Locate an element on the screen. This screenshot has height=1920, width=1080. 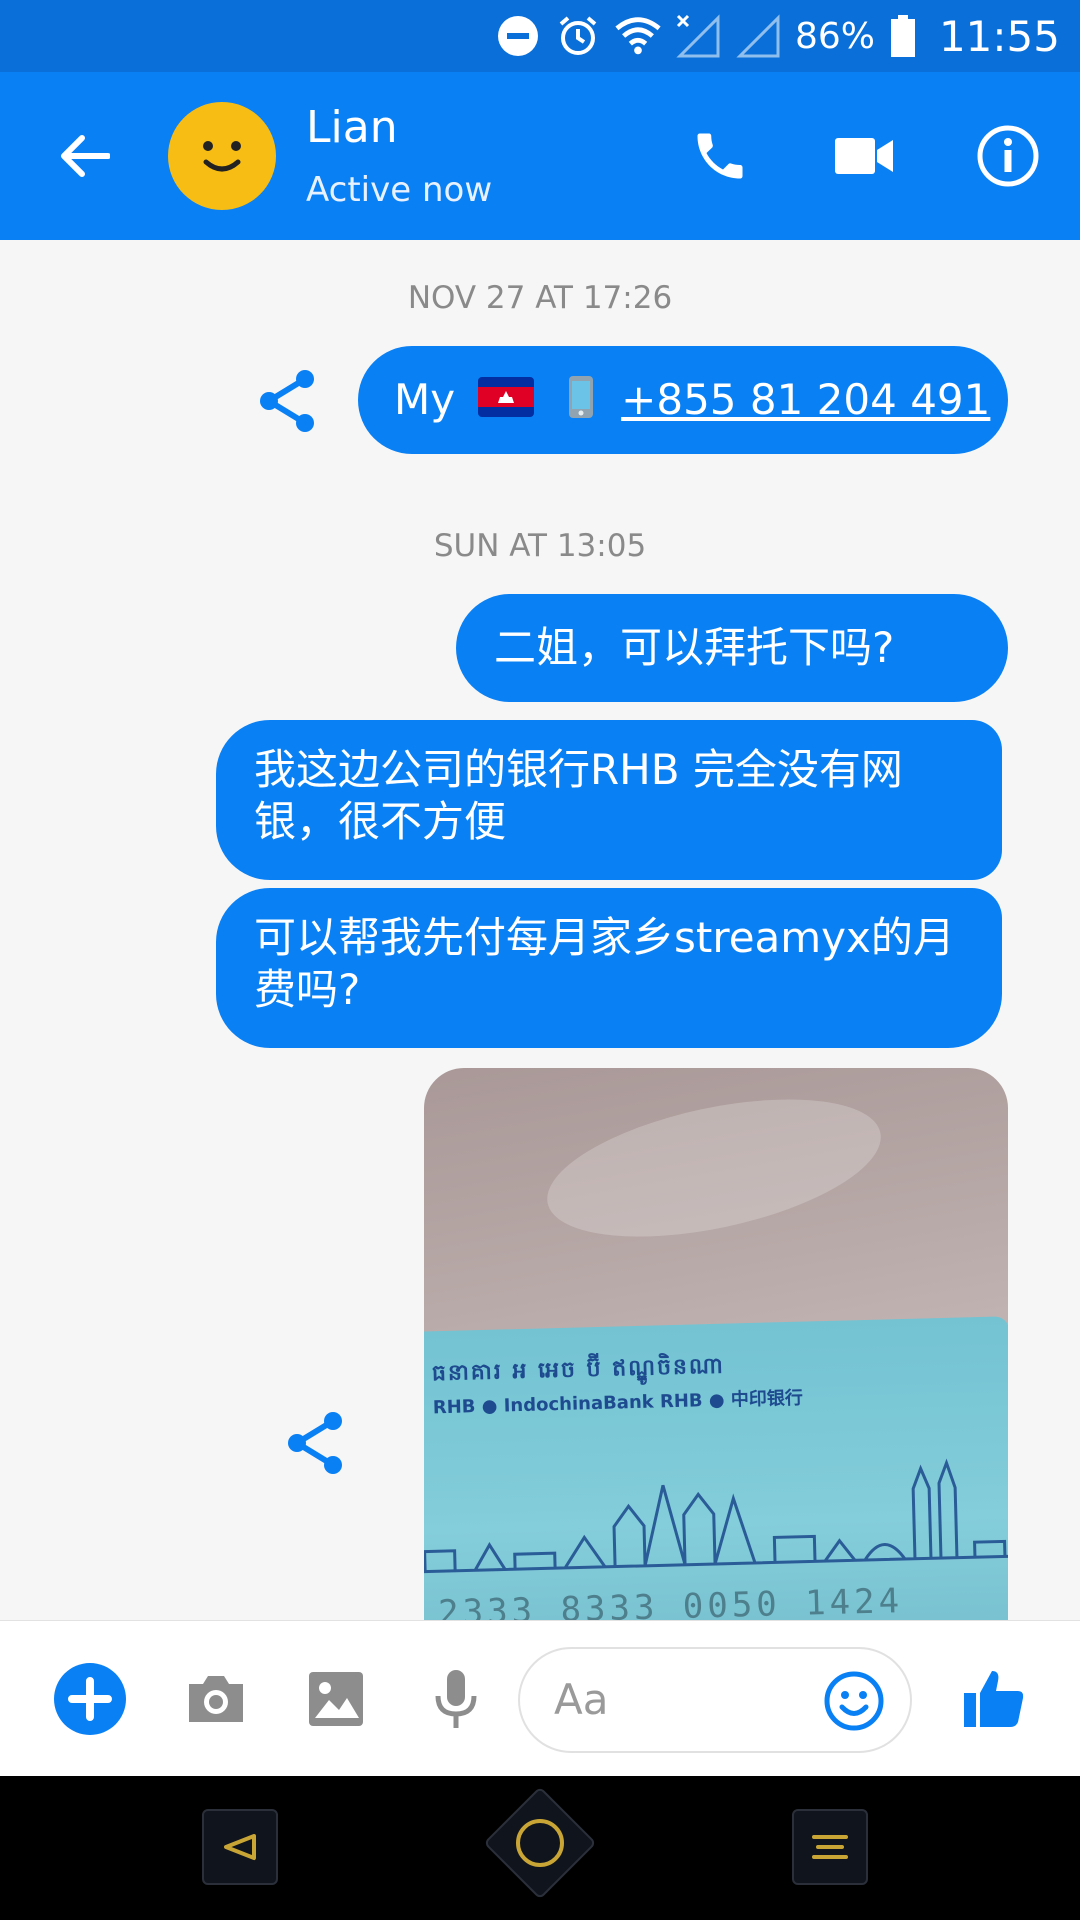
menu-lines-icon is located at coordinates (830, 1847).